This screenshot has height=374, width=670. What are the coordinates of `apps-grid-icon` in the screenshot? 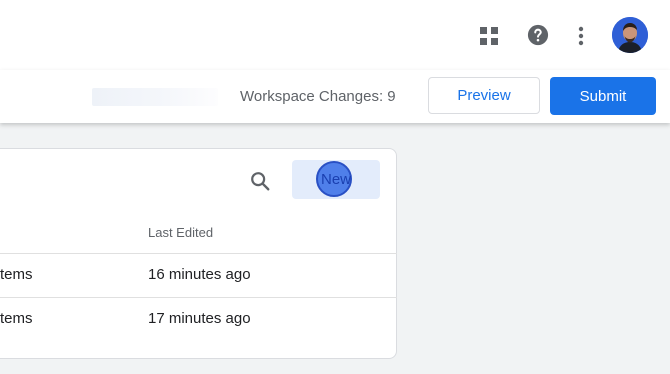 It's located at (489, 36).